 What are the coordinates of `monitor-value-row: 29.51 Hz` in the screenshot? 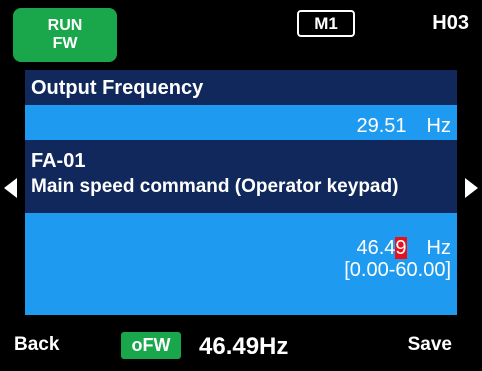 It's located at (241, 122).